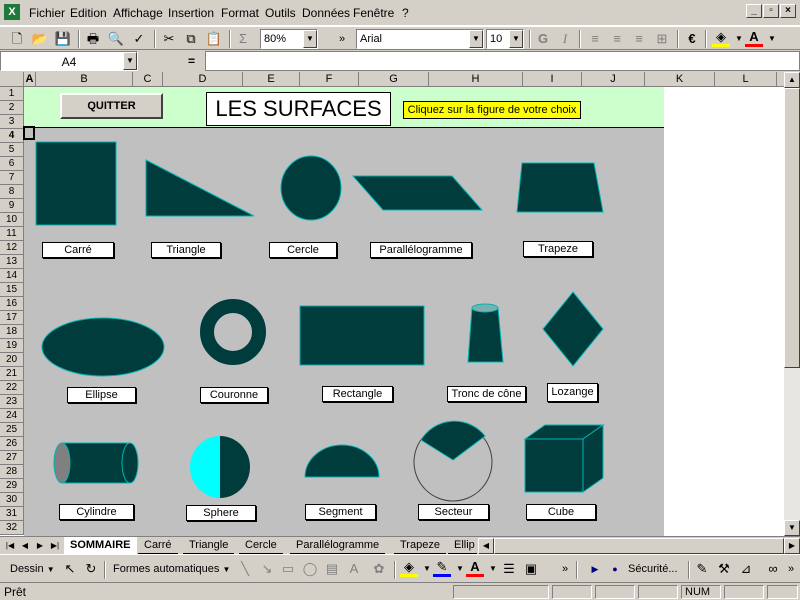 The width and height of the screenshot is (800, 600). Describe the element at coordinates (362, 335) in the screenshot. I see `rectangle-shape` at that location.